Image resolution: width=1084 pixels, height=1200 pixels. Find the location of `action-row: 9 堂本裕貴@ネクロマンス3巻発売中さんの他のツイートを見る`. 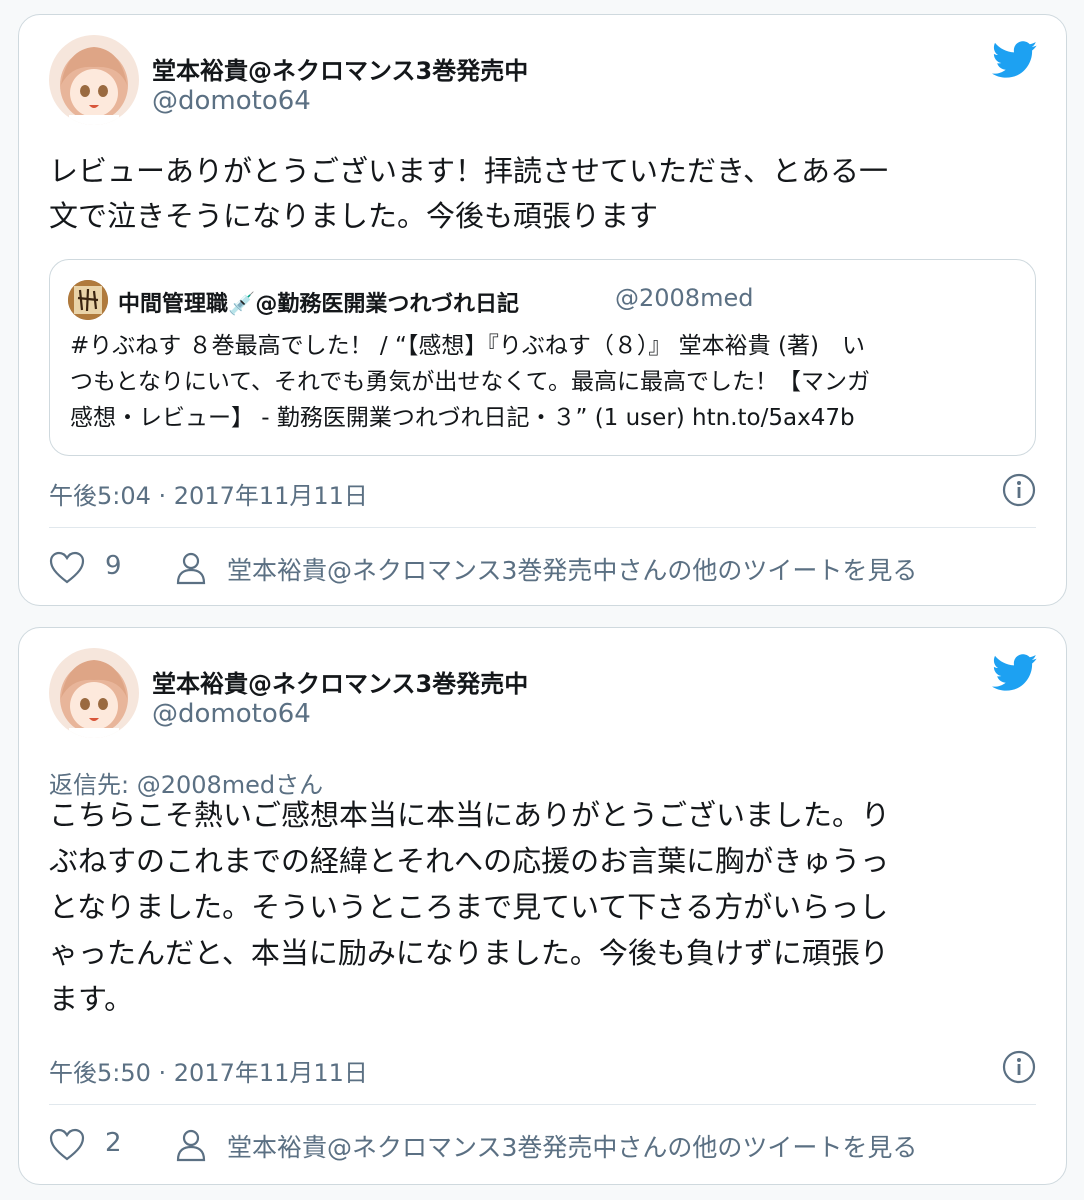

action-row: 9 堂本裕貴@ネクロマンス3巻発売中さんの他のツイートを見る is located at coordinates (544, 567).